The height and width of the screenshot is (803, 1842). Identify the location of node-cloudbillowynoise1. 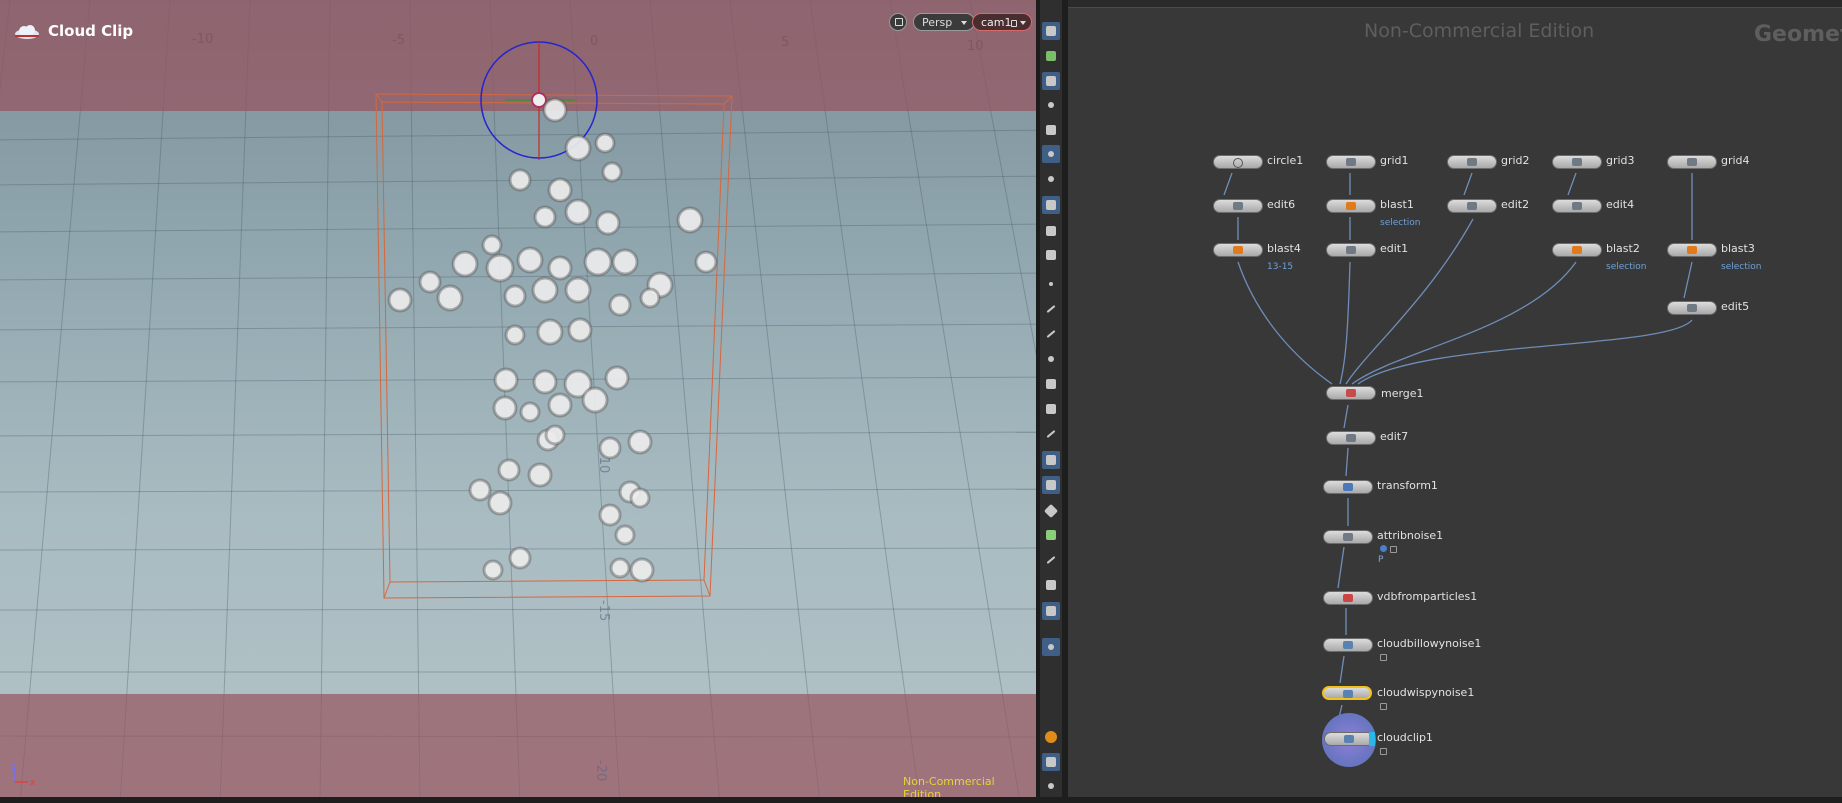
(1348, 645).